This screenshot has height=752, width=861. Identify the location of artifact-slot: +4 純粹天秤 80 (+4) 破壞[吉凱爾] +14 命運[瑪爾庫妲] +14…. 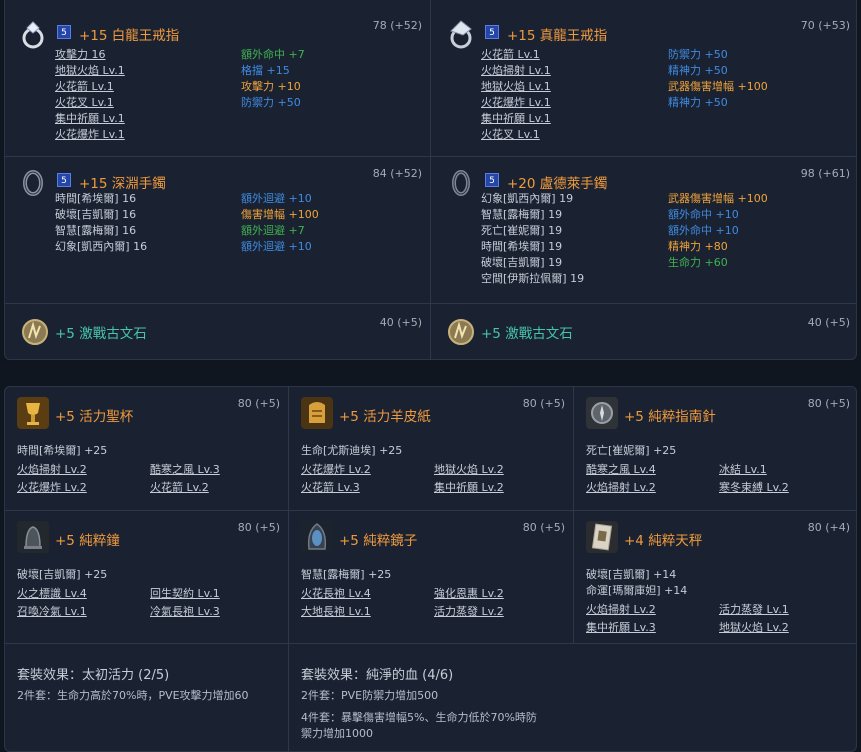
(715, 577).